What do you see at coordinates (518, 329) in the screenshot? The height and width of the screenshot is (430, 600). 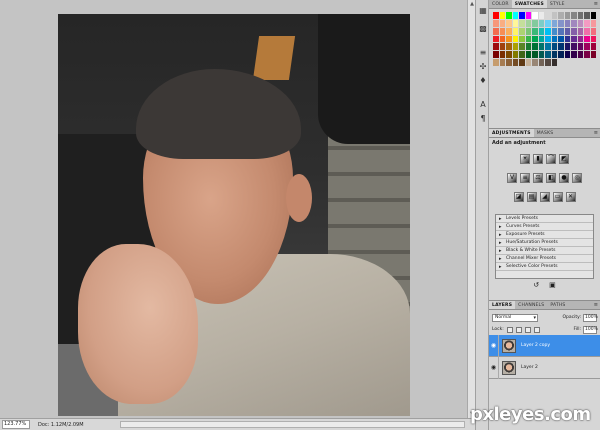 I see `lock-image-icon` at bounding box center [518, 329].